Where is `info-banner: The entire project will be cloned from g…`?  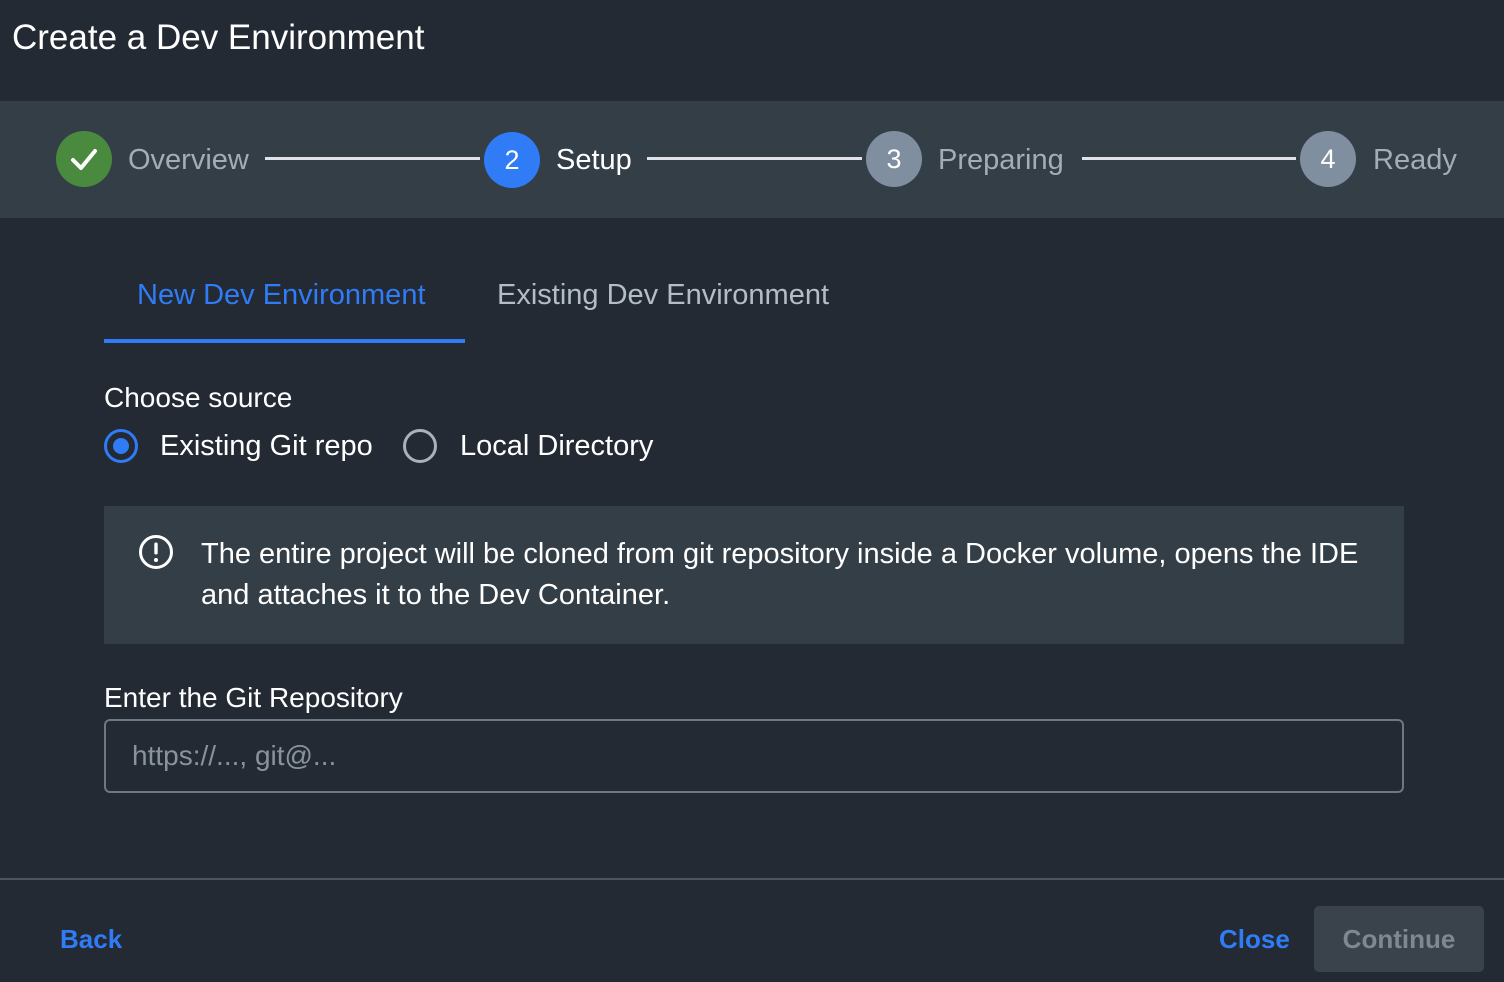
info-banner: The entire project will be cloned from g… is located at coordinates (754, 575).